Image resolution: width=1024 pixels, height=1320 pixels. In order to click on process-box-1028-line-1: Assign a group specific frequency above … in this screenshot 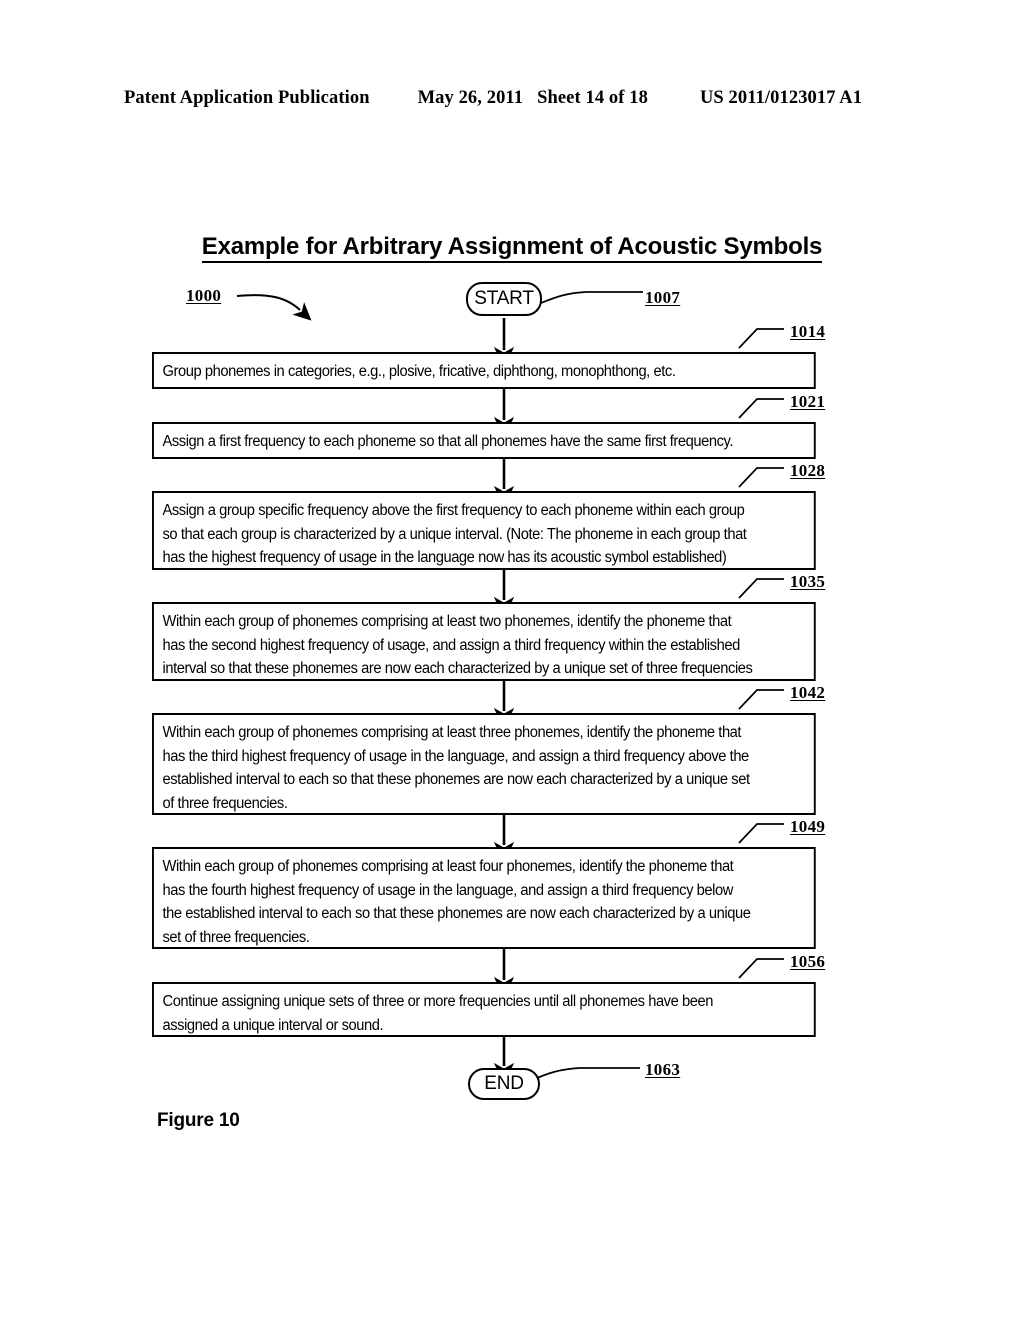, I will do `click(453, 510)`.